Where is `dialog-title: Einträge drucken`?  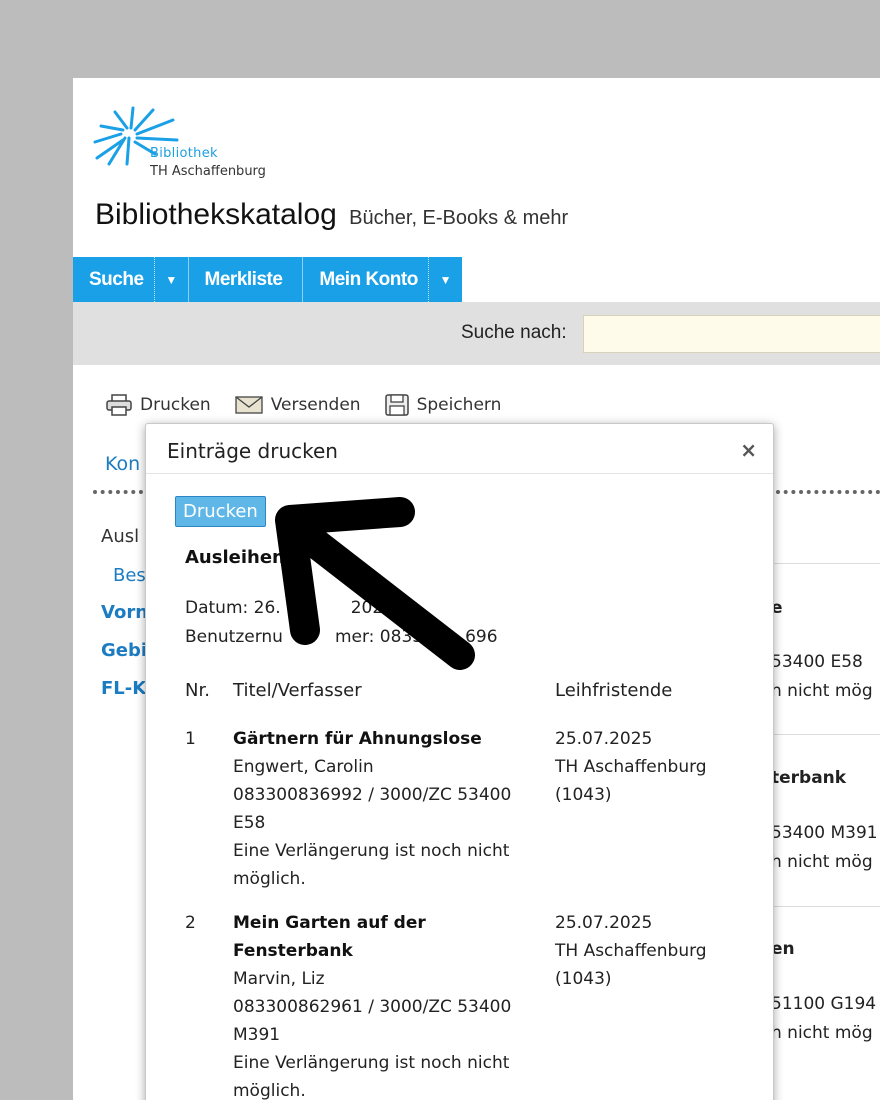 dialog-title: Einträge drucken is located at coordinates (252, 451).